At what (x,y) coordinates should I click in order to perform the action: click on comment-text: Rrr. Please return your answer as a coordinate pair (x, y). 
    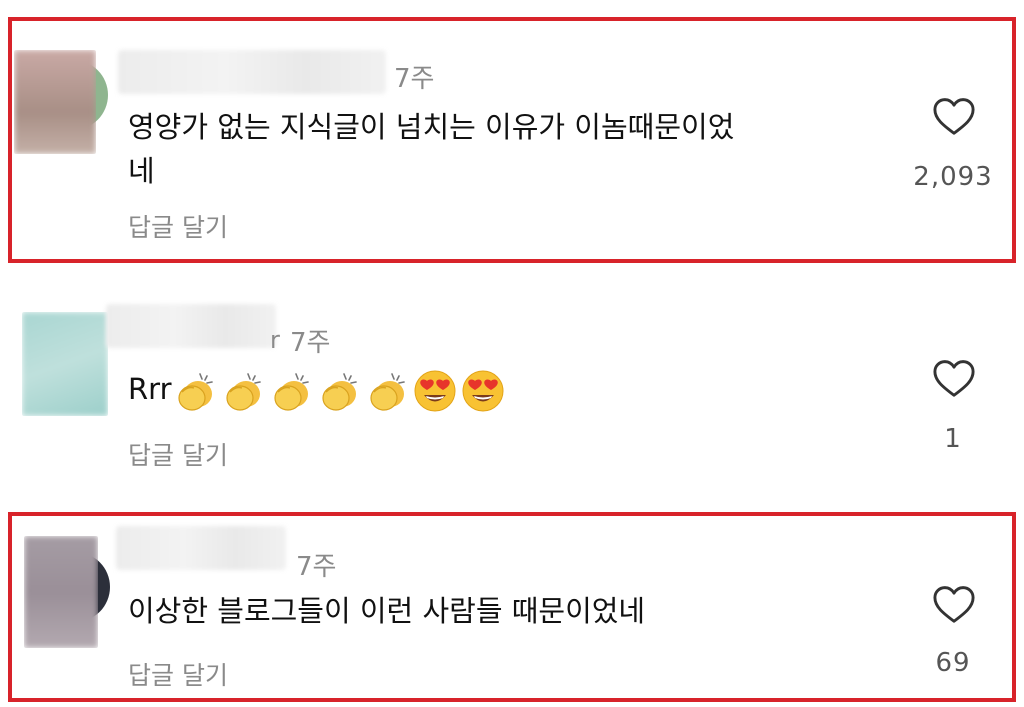
    Looking at the image, I should click on (317, 390).